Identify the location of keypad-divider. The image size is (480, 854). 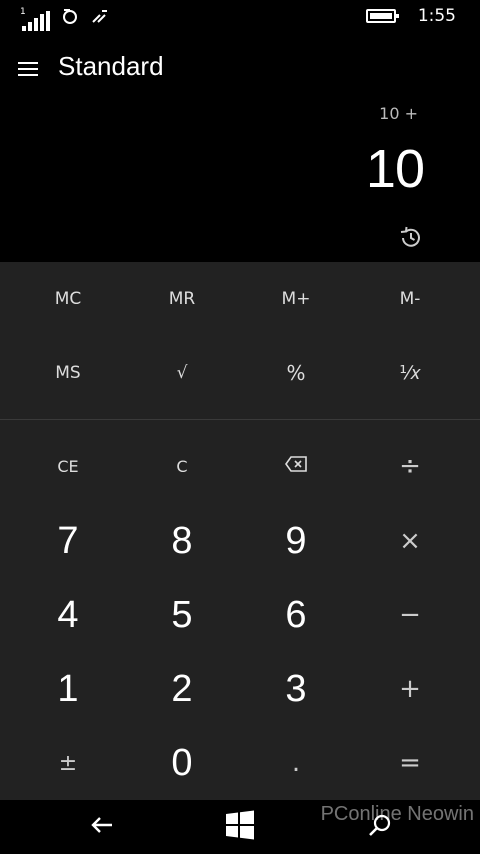
(240, 419).